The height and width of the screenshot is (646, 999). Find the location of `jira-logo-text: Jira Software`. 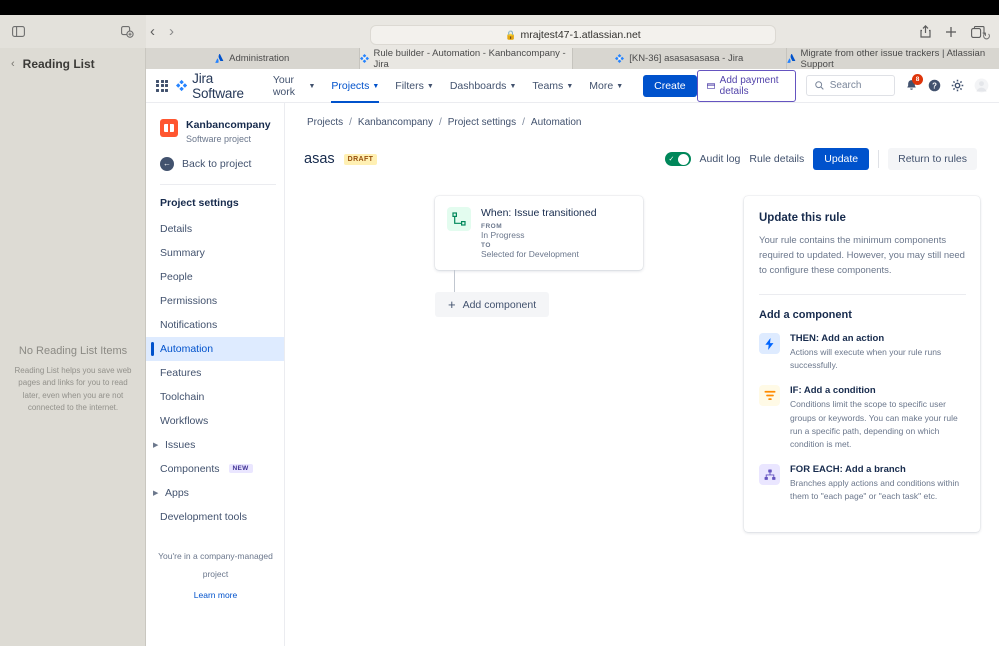

jira-logo-text: Jira Software is located at coordinates (218, 85).